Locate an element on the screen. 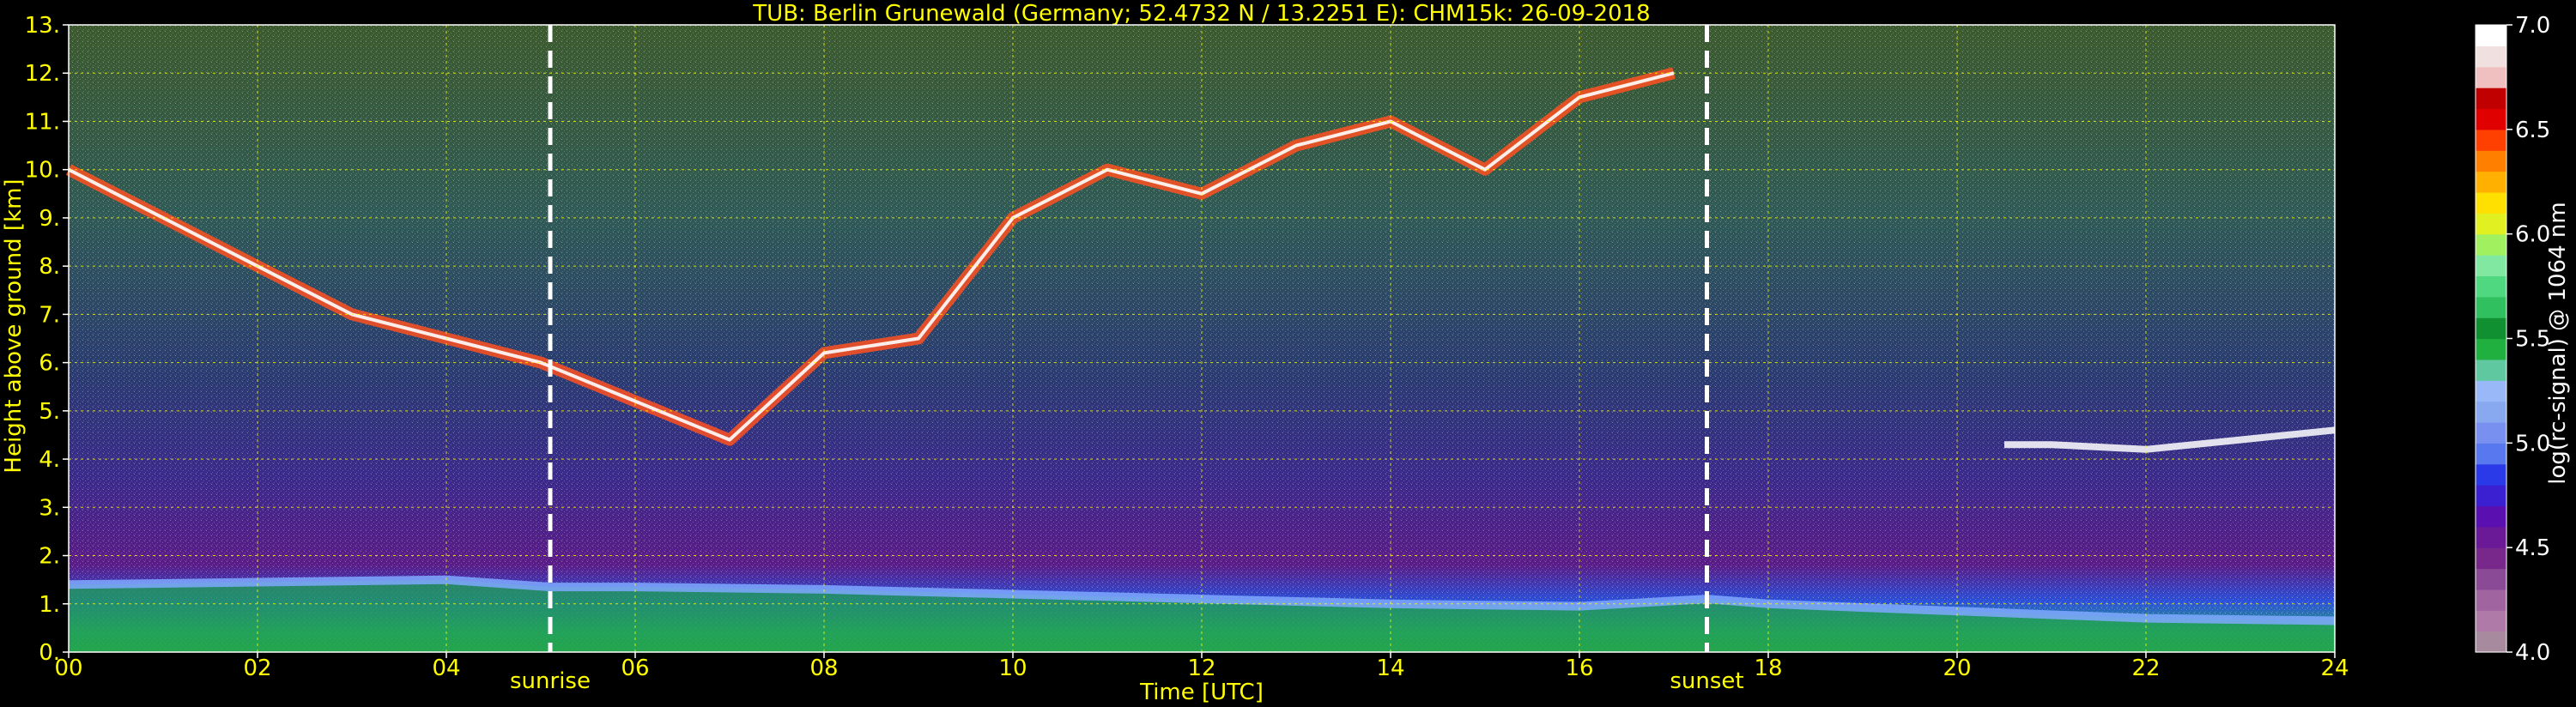 The image size is (2576, 707). x-axis-label: Time [UTC] is located at coordinates (1201, 692).